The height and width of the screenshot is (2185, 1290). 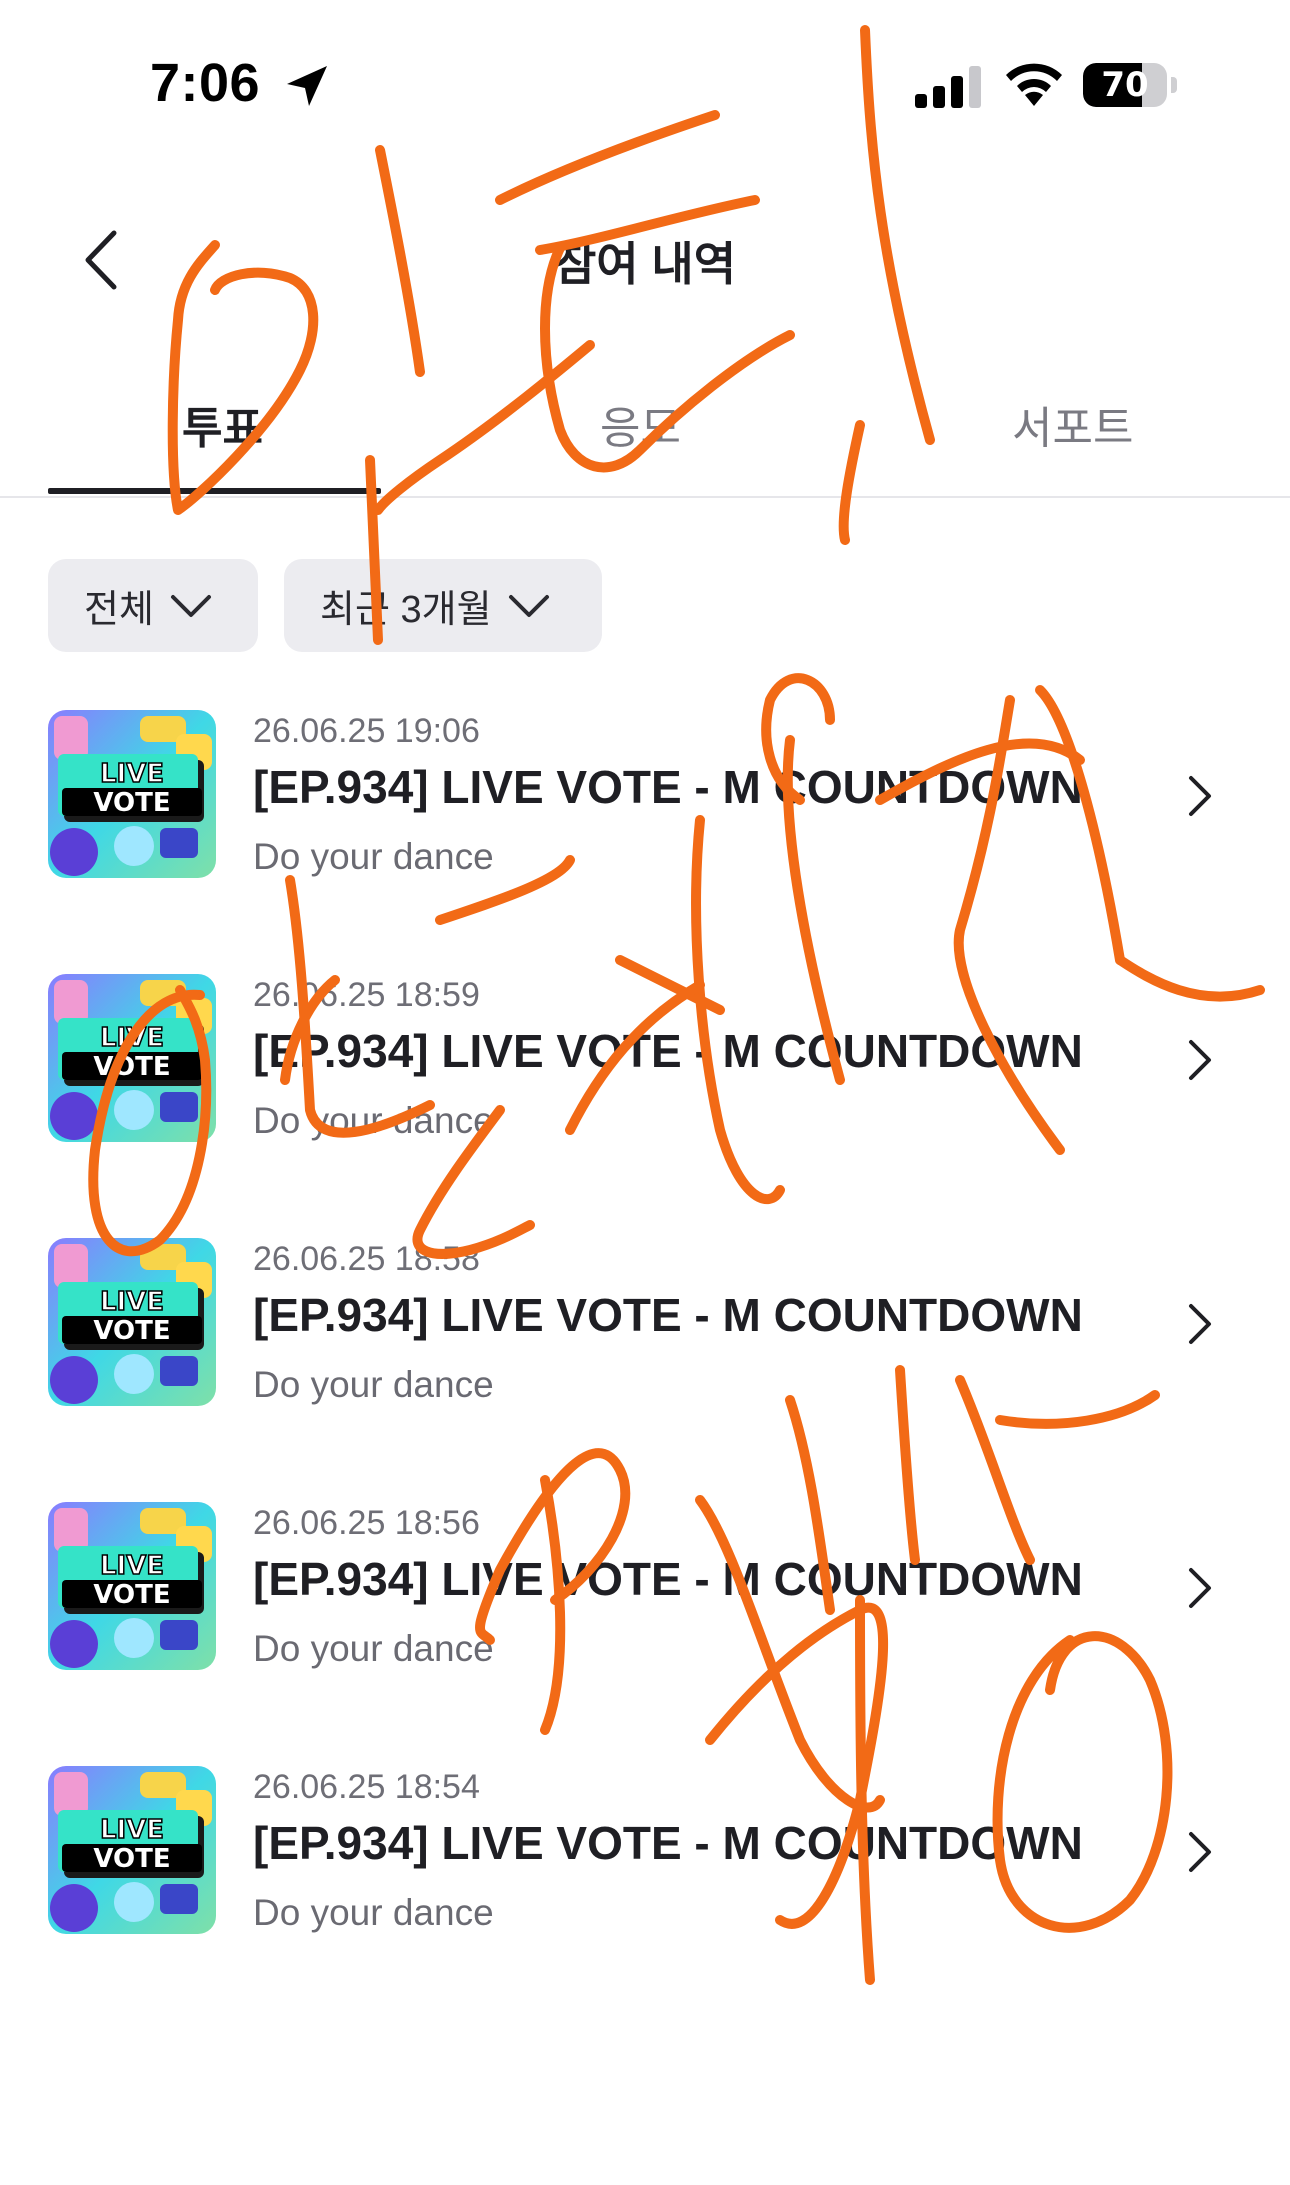 What do you see at coordinates (214, 491) in the screenshot?
I see `active-tab-indicator` at bounding box center [214, 491].